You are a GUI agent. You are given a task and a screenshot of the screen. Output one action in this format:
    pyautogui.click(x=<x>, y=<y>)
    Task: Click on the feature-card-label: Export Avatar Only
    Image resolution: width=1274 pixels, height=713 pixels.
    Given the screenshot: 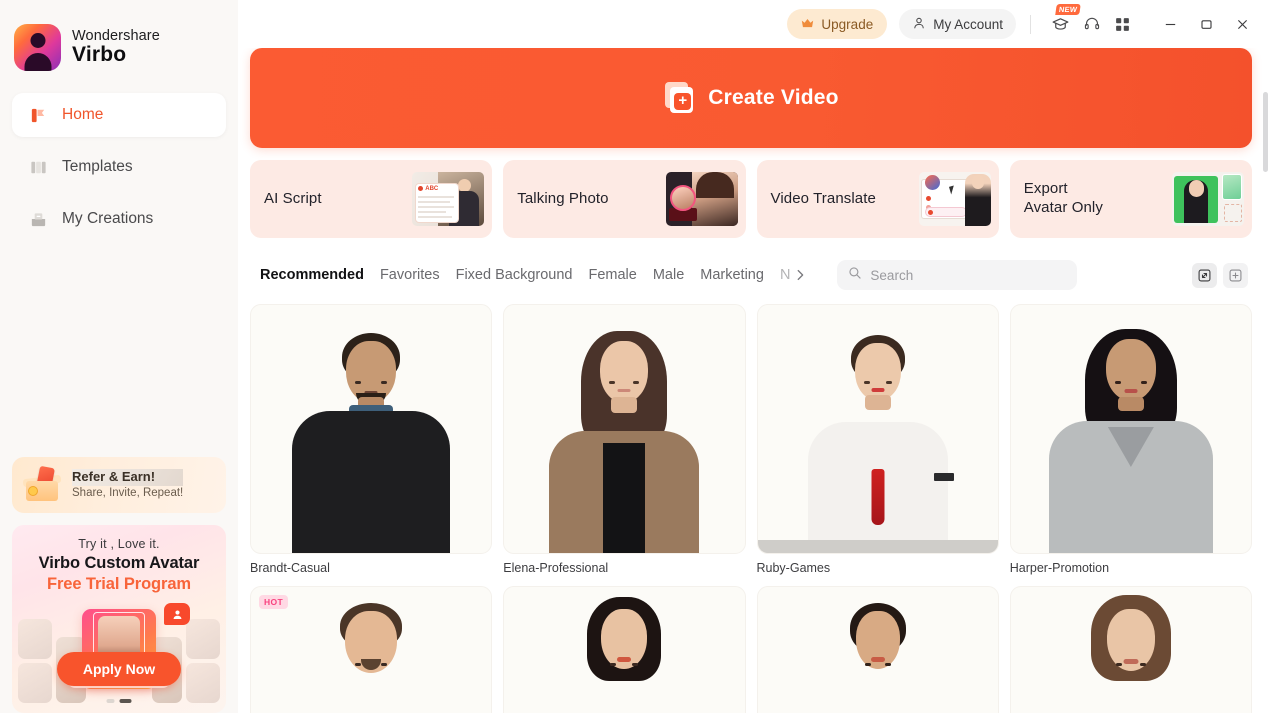 What is the action you would take?
    pyautogui.click(x=1063, y=198)
    